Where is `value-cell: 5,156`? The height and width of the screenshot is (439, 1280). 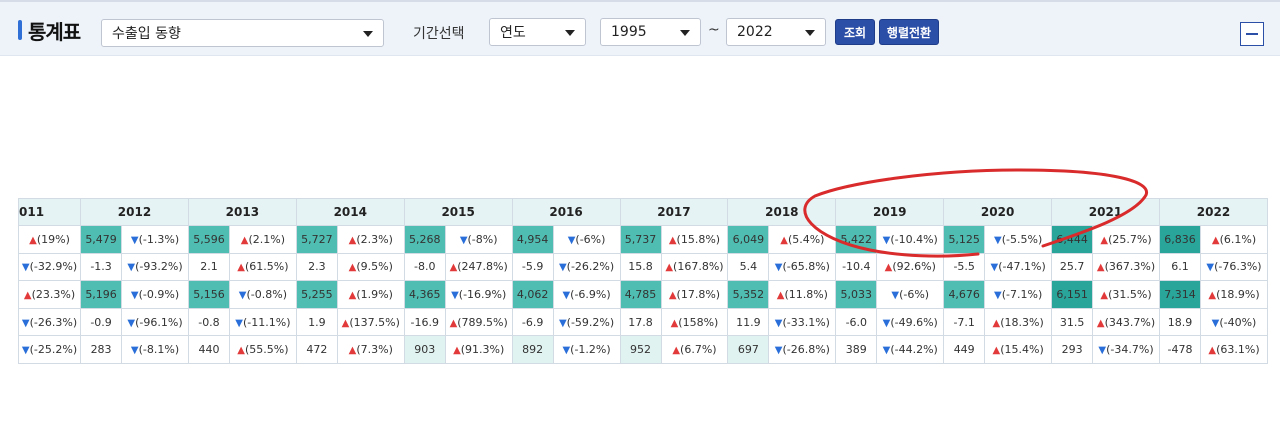 value-cell: 5,156 is located at coordinates (208, 294).